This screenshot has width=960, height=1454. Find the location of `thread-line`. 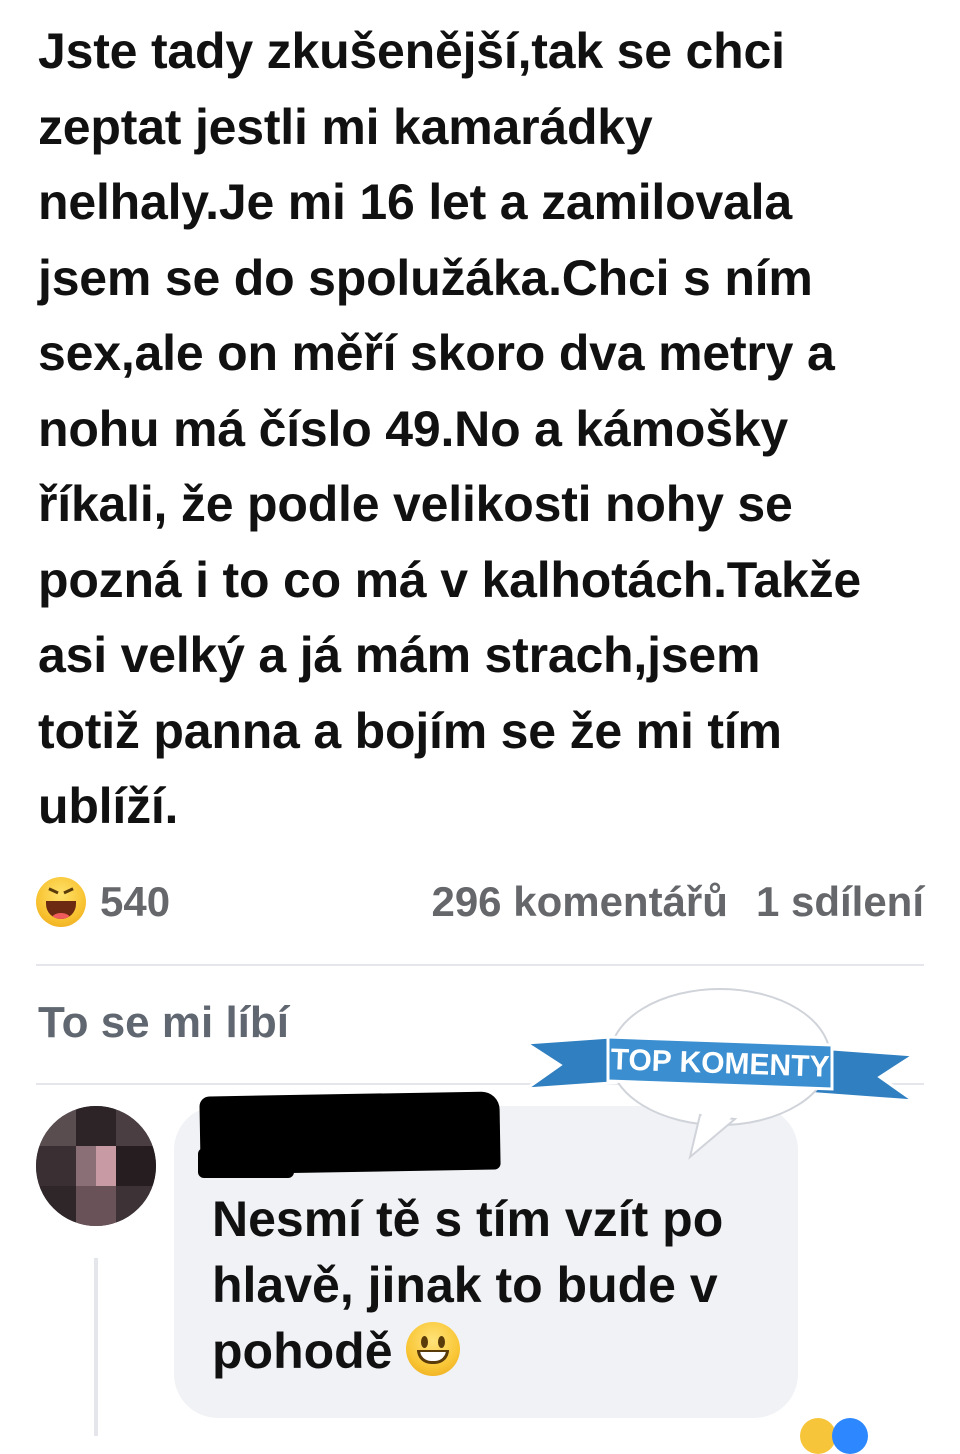

thread-line is located at coordinates (96, 1347).